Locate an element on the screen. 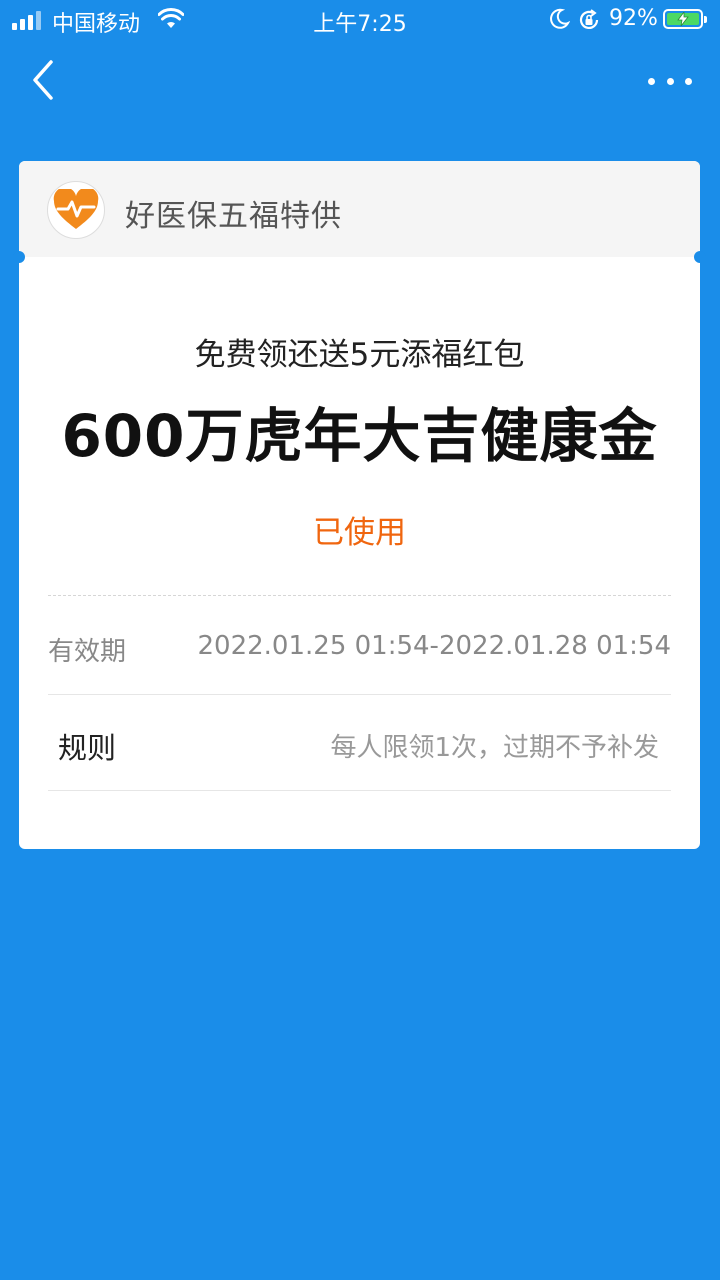 The image size is (720, 1280). brand-name: 好医保五福特供 is located at coordinates (233, 216).